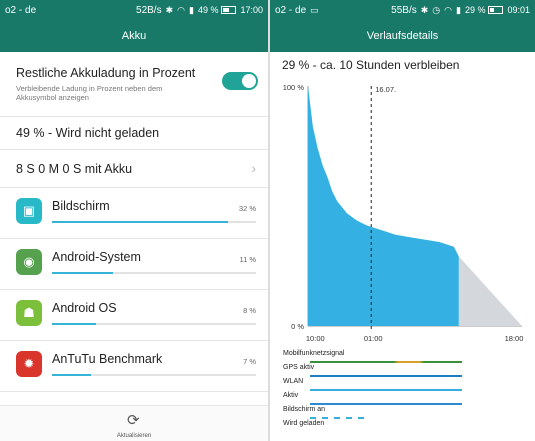 The image size is (535, 441). I want to click on app-usage-row: ◉ Android-System 11 %, so click(134, 264).